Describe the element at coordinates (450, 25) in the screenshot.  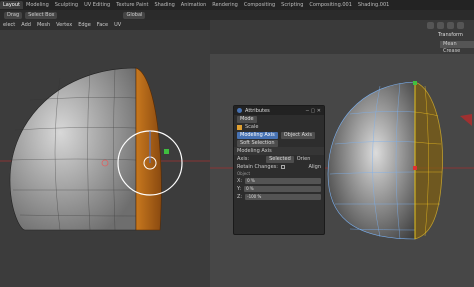
I see `shading-icon` at that location.